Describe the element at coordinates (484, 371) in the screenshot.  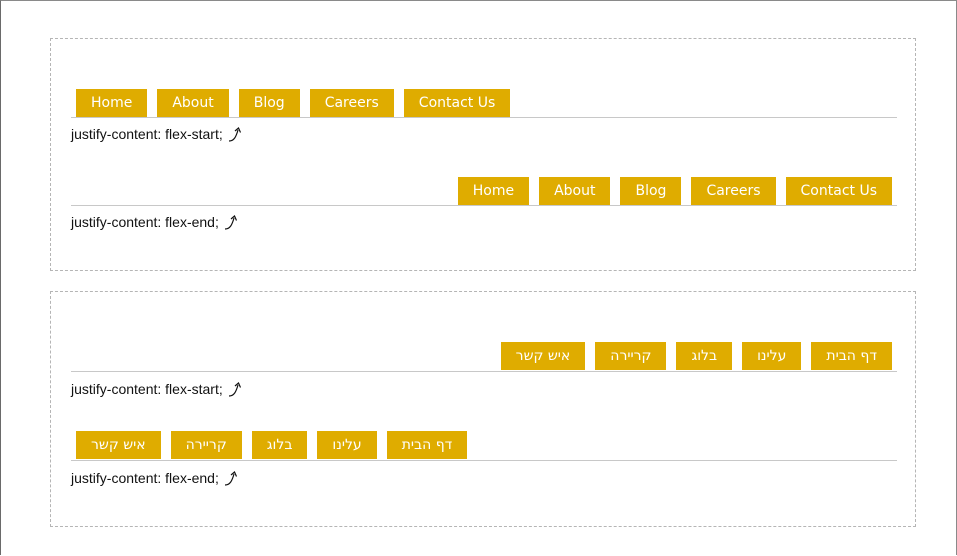
I see `rtl-start-baseline` at that location.